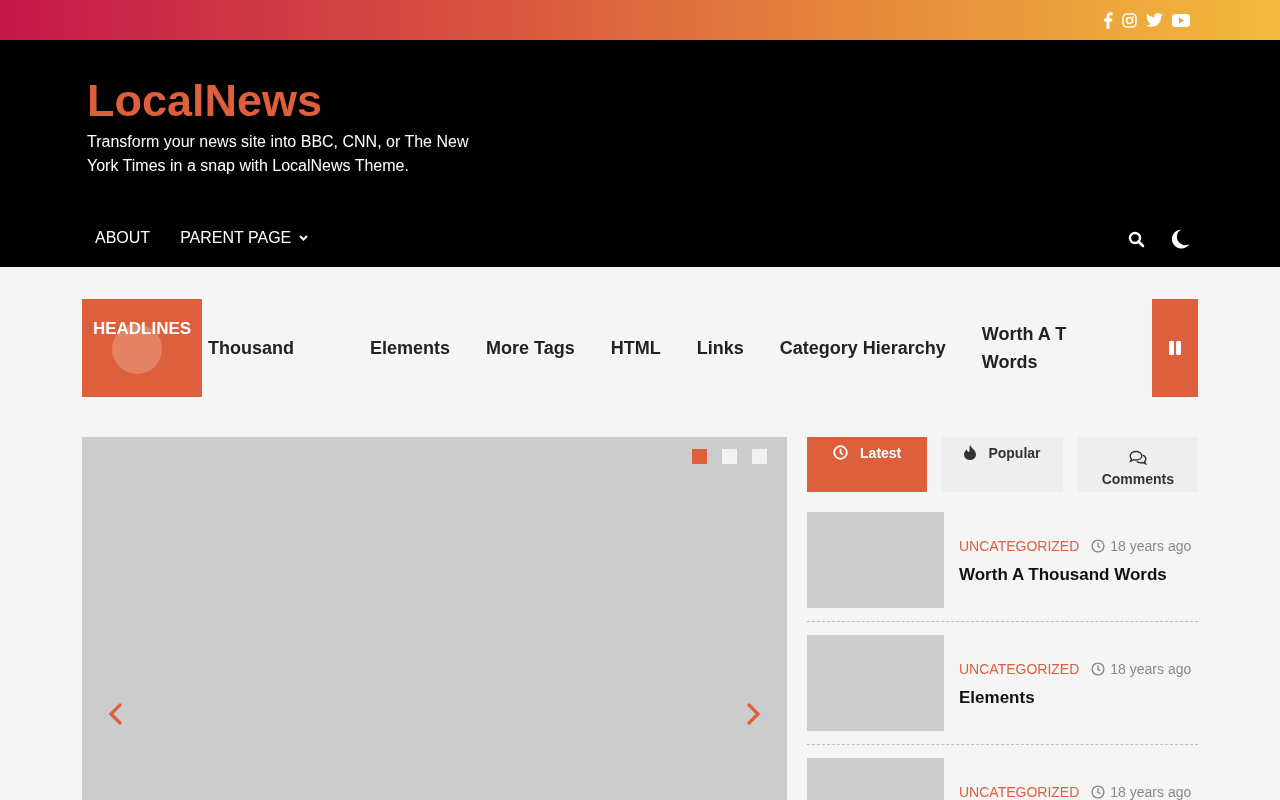  I want to click on pause-button, so click(1175, 348).